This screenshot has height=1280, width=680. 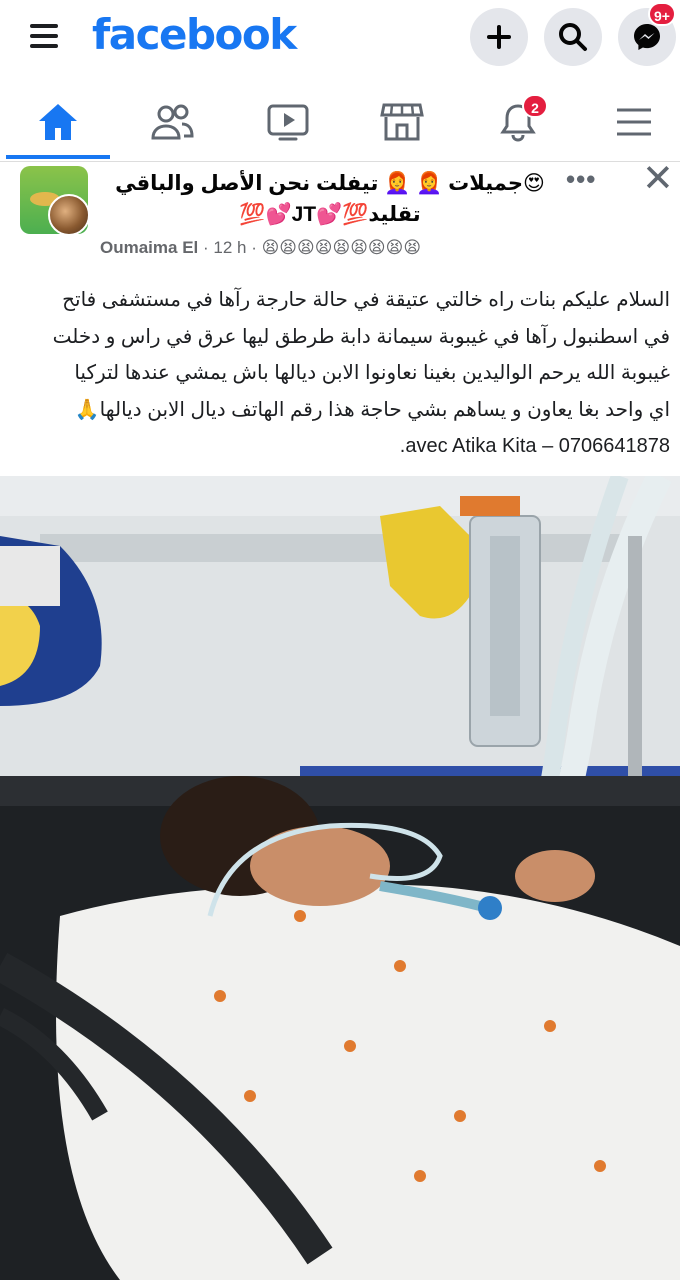 I want to click on tab-bar: 2, so click(x=340, y=123).